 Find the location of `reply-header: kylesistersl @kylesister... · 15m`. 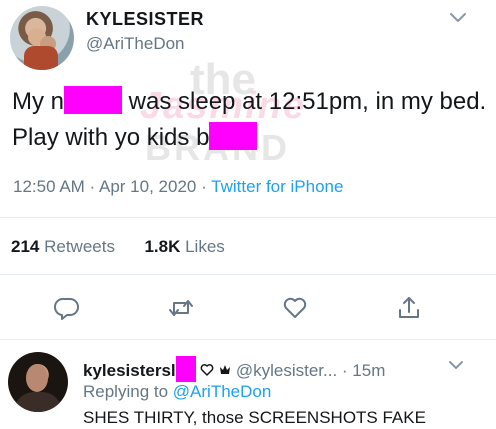

reply-header: kylesistersl @kylesister... · 15m is located at coordinates (234, 369).